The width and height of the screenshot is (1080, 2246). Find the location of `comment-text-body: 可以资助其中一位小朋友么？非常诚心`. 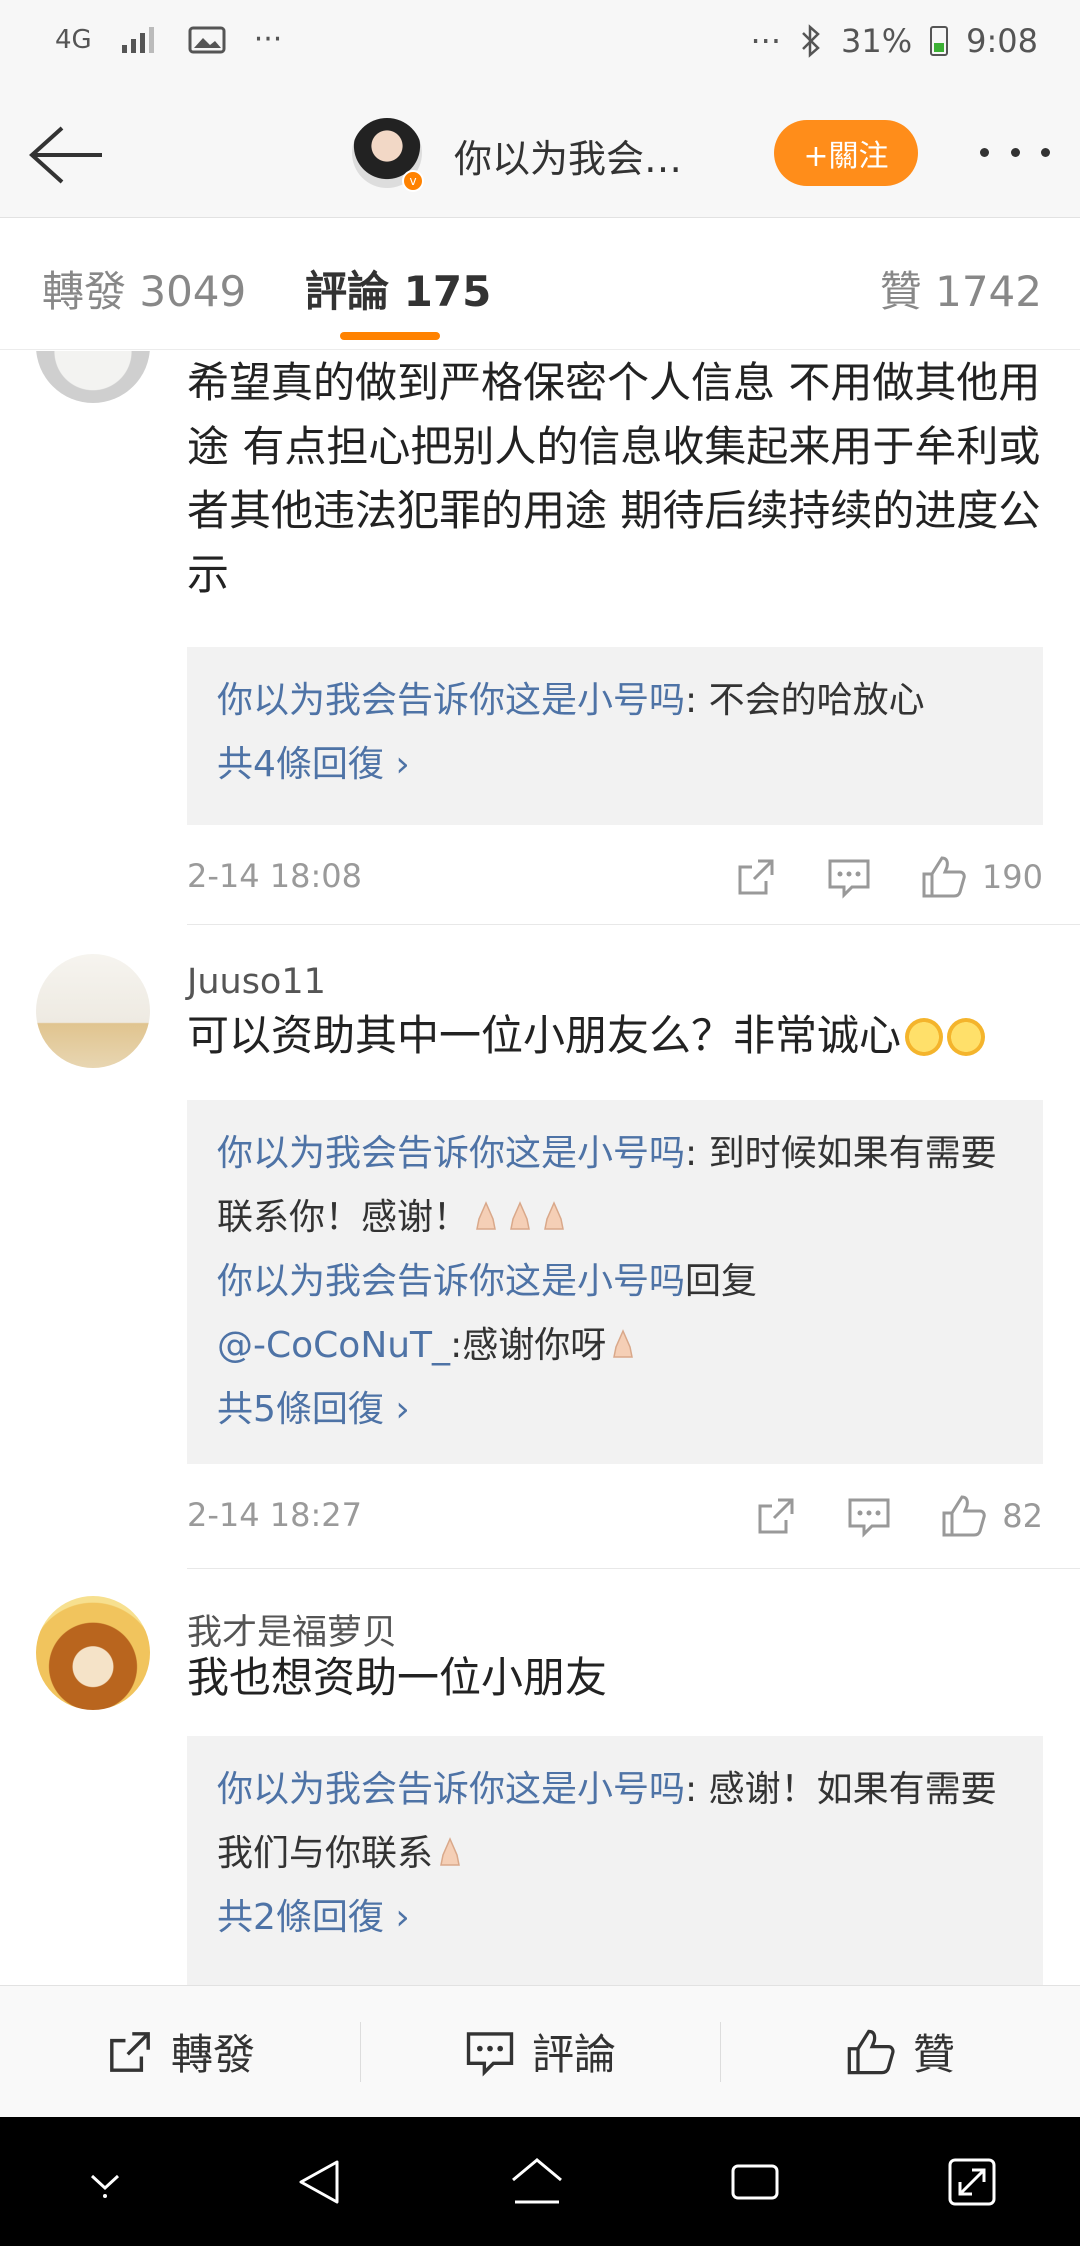

comment-text-body: 可以资助其中一位小朋友么？非常诚心 is located at coordinates (544, 1035).